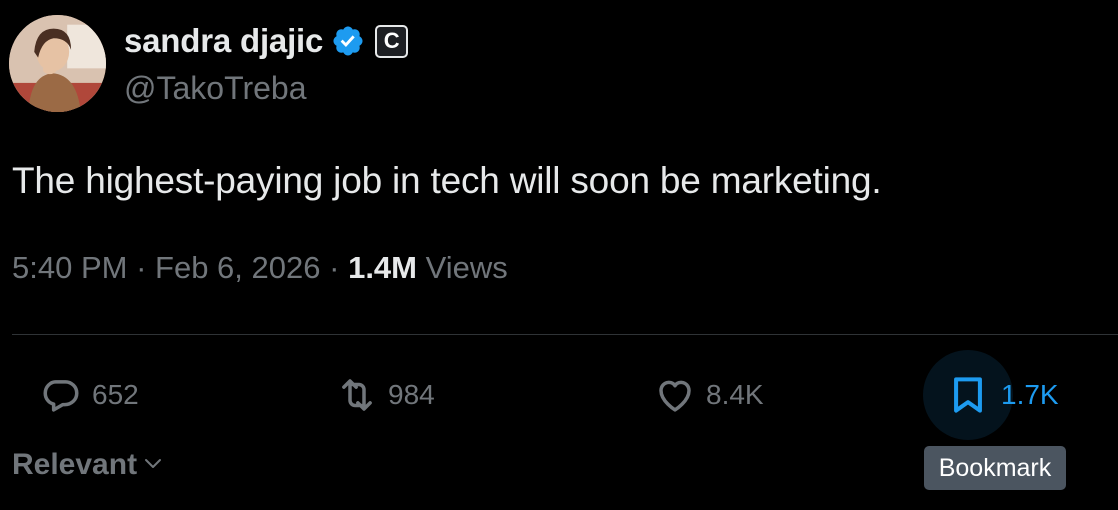 Image resolution: width=1118 pixels, height=510 pixels. What do you see at coordinates (382, 267) in the screenshot?
I see `views-count: 1.4M` at bounding box center [382, 267].